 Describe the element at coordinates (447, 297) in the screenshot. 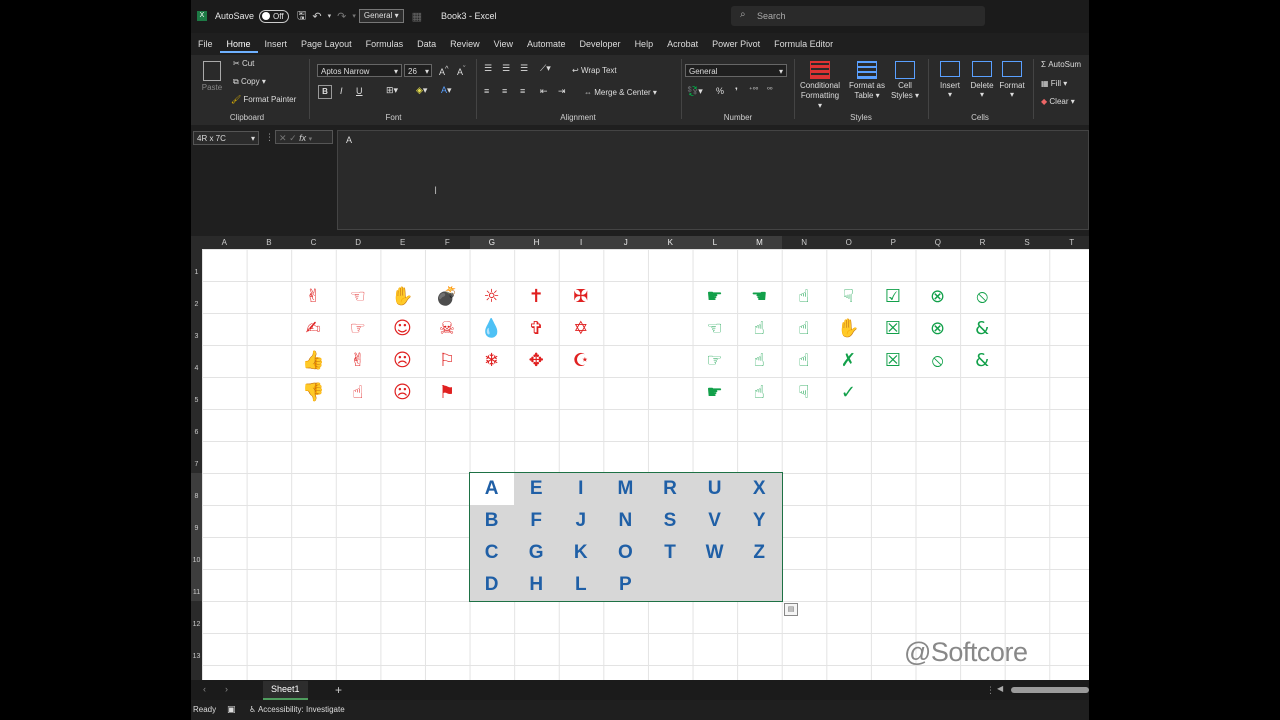

I see `red-symbol-cell: 💣` at that location.